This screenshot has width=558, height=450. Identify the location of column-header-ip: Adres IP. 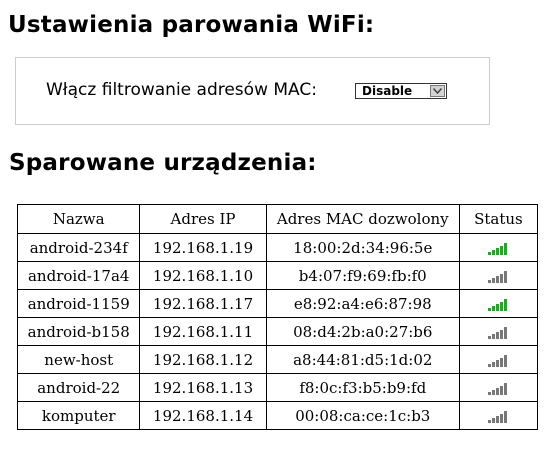
(203, 219).